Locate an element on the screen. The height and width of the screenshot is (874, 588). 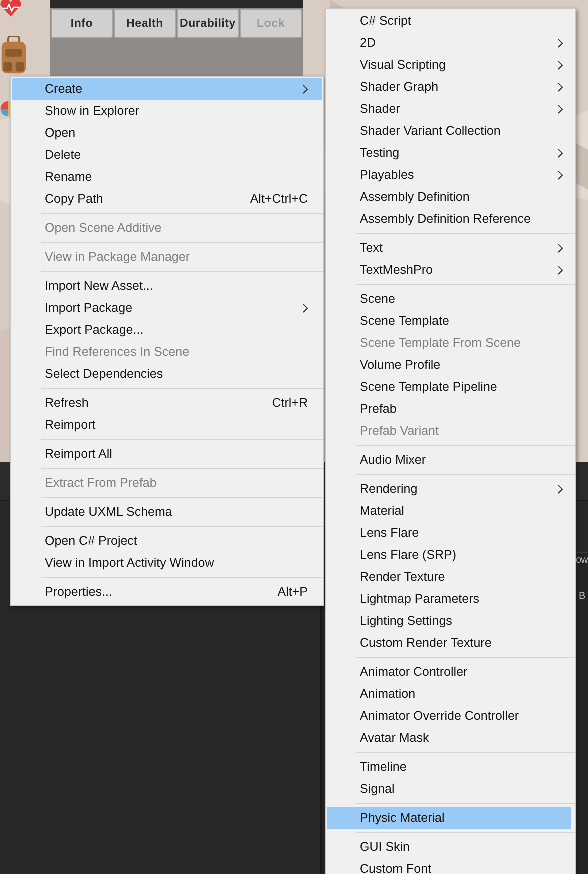
tab: Info is located at coordinates (82, 23).